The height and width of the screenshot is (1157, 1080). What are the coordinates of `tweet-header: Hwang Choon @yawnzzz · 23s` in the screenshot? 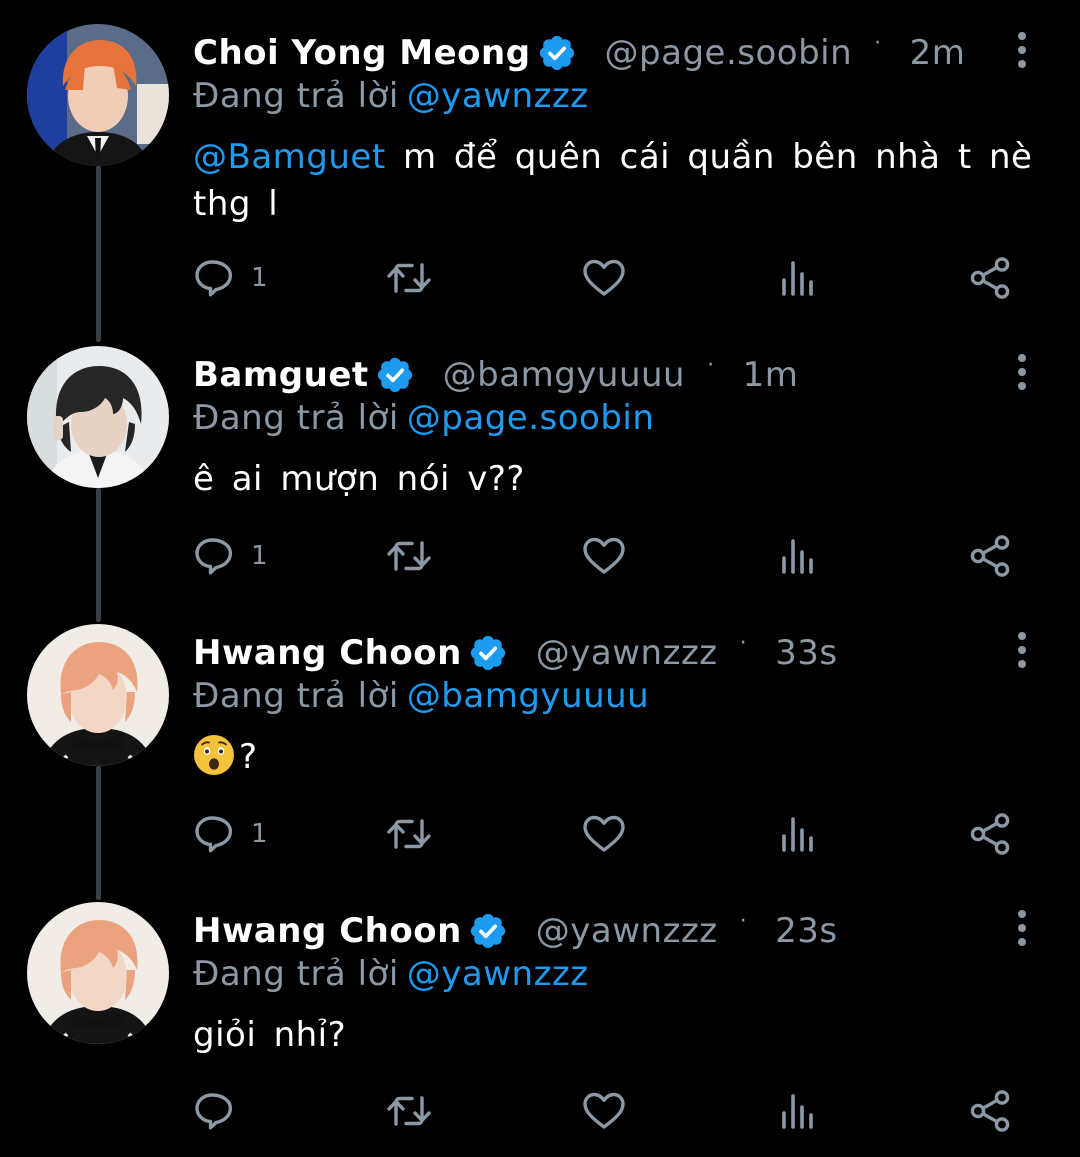 It's located at (515, 931).